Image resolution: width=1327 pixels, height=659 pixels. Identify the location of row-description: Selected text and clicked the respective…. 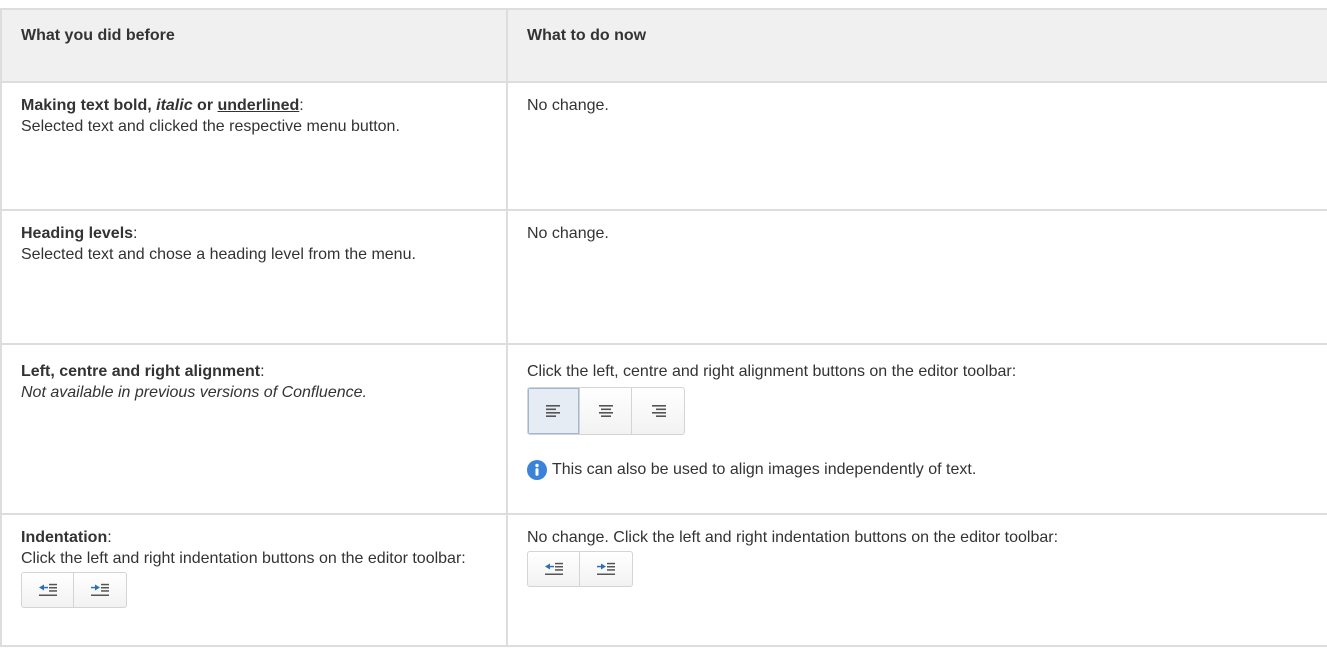
(210, 126).